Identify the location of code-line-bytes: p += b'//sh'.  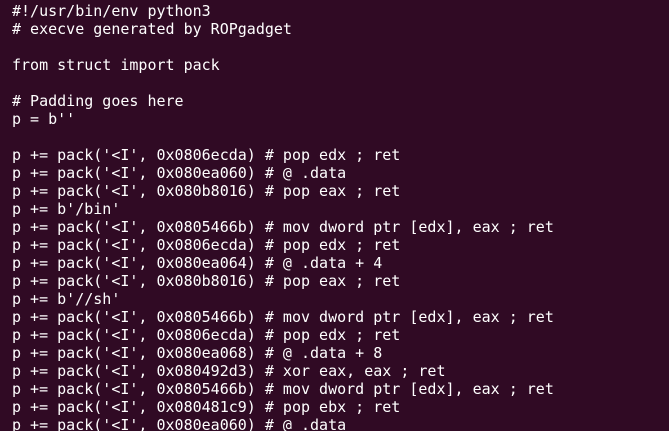
(66, 299).